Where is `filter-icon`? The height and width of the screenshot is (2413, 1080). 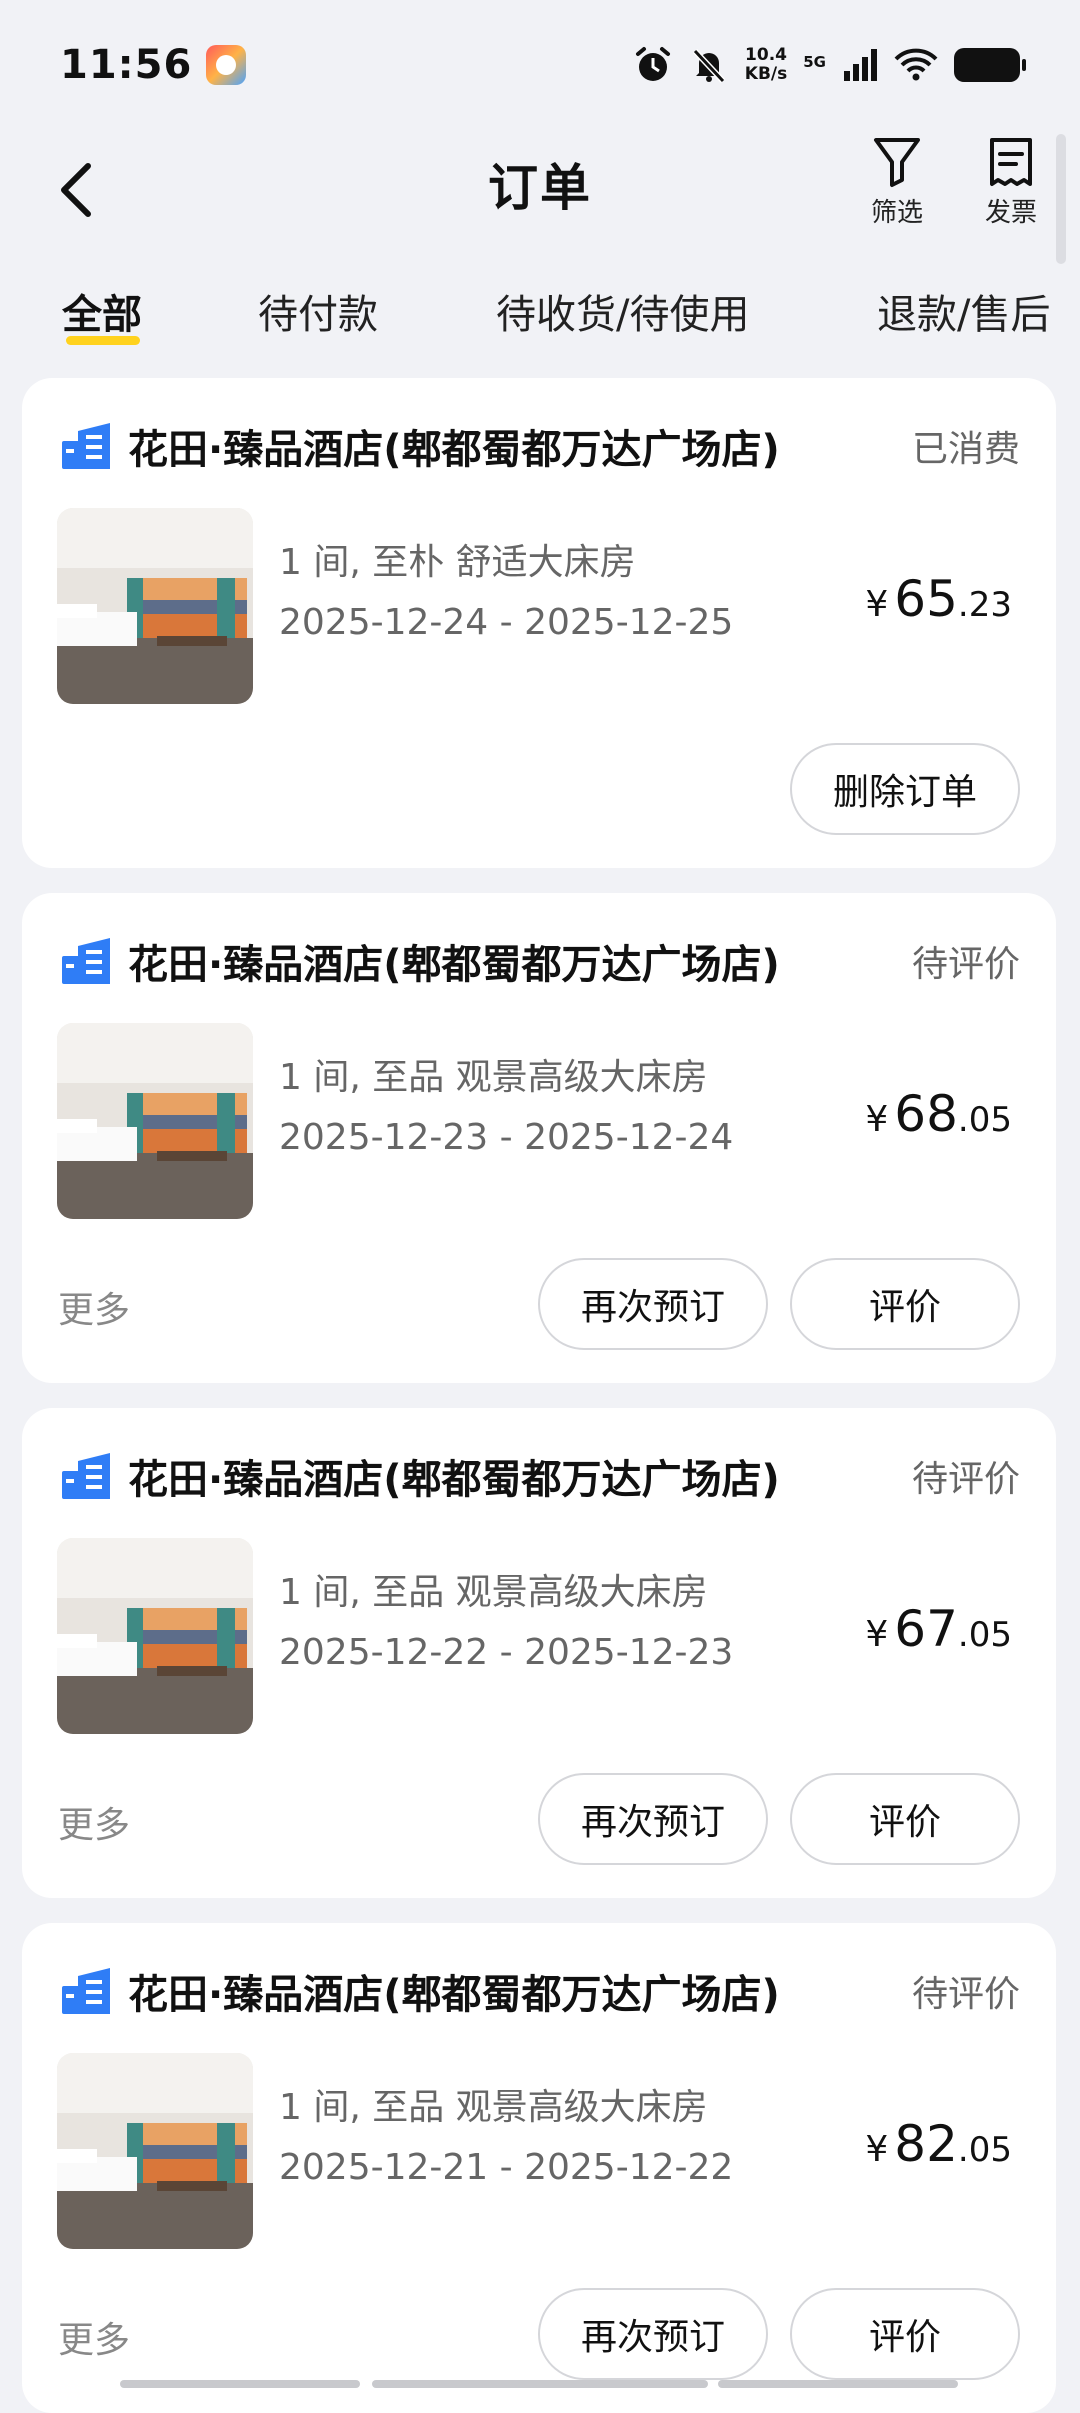 filter-icon is located at coordinates (897, 162).